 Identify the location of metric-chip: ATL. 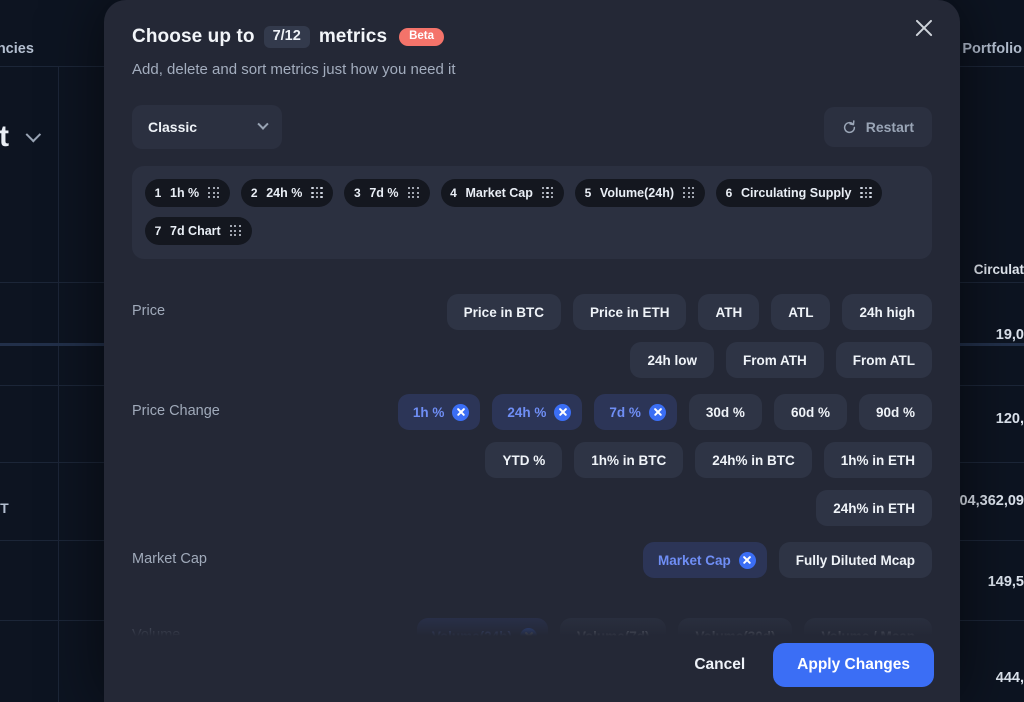
(801, 312).